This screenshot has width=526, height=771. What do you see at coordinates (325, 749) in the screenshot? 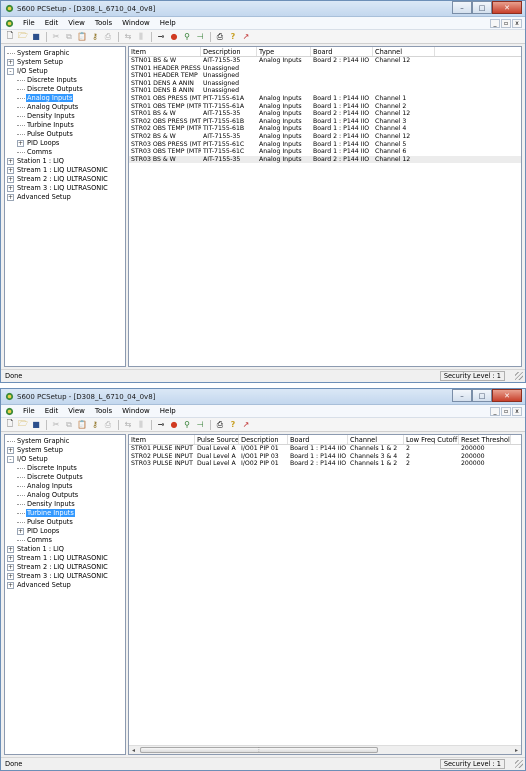
I see `horizontal-scrollbar: ◂ ⋮ ▸` at bounding box center [325, 749].